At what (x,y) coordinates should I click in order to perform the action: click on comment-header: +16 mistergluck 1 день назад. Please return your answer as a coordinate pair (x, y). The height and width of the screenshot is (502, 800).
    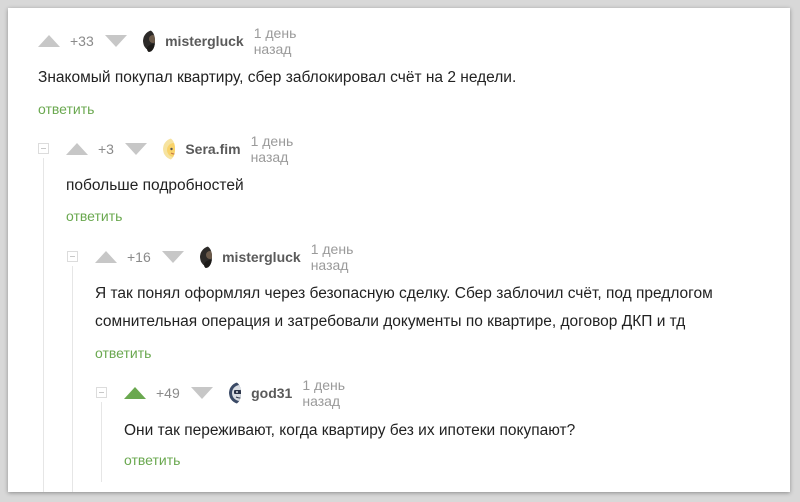
    Looking at the image, I should click on (226, 257).